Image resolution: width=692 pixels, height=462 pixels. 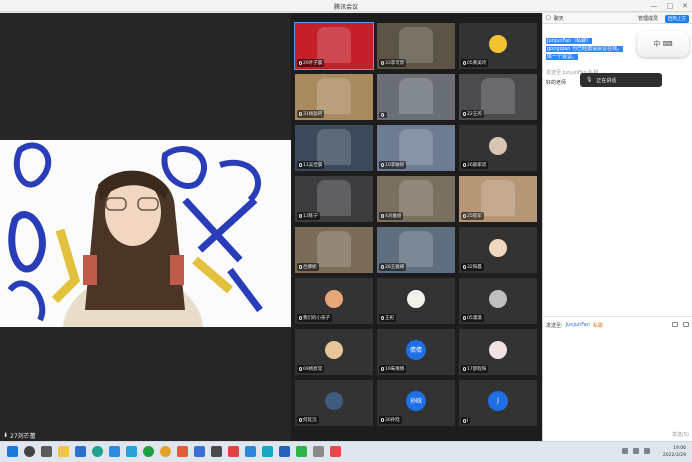 What do you see at coordinates (314, 318) in the screenshot?
I see `participant-label: 我们的小孩子` at bounding box center [314, 318].